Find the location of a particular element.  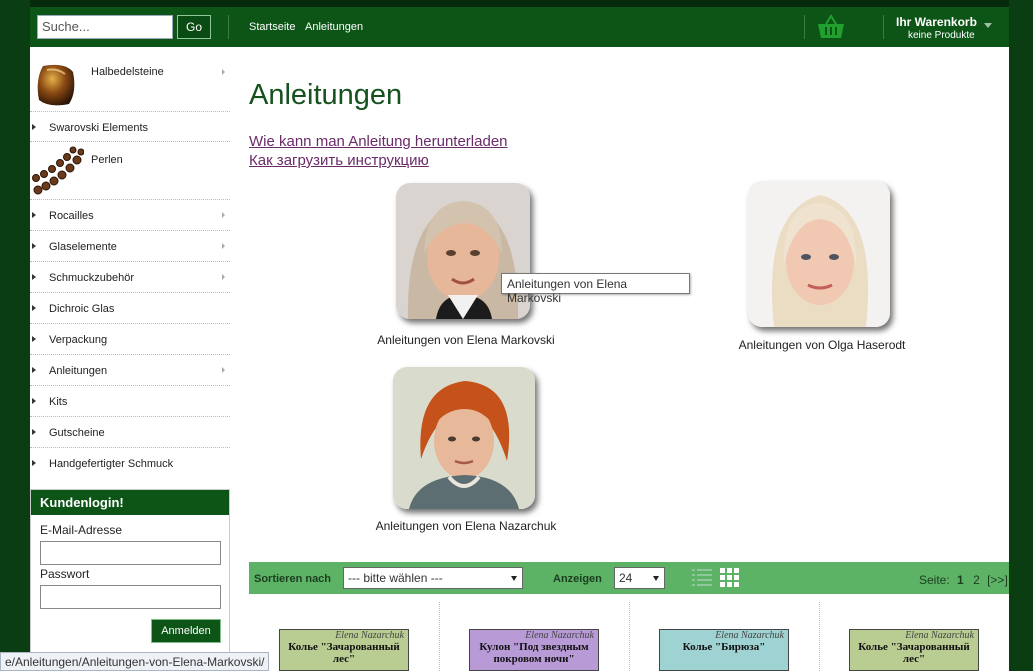

top-strip is located at coordinates (519, 3).